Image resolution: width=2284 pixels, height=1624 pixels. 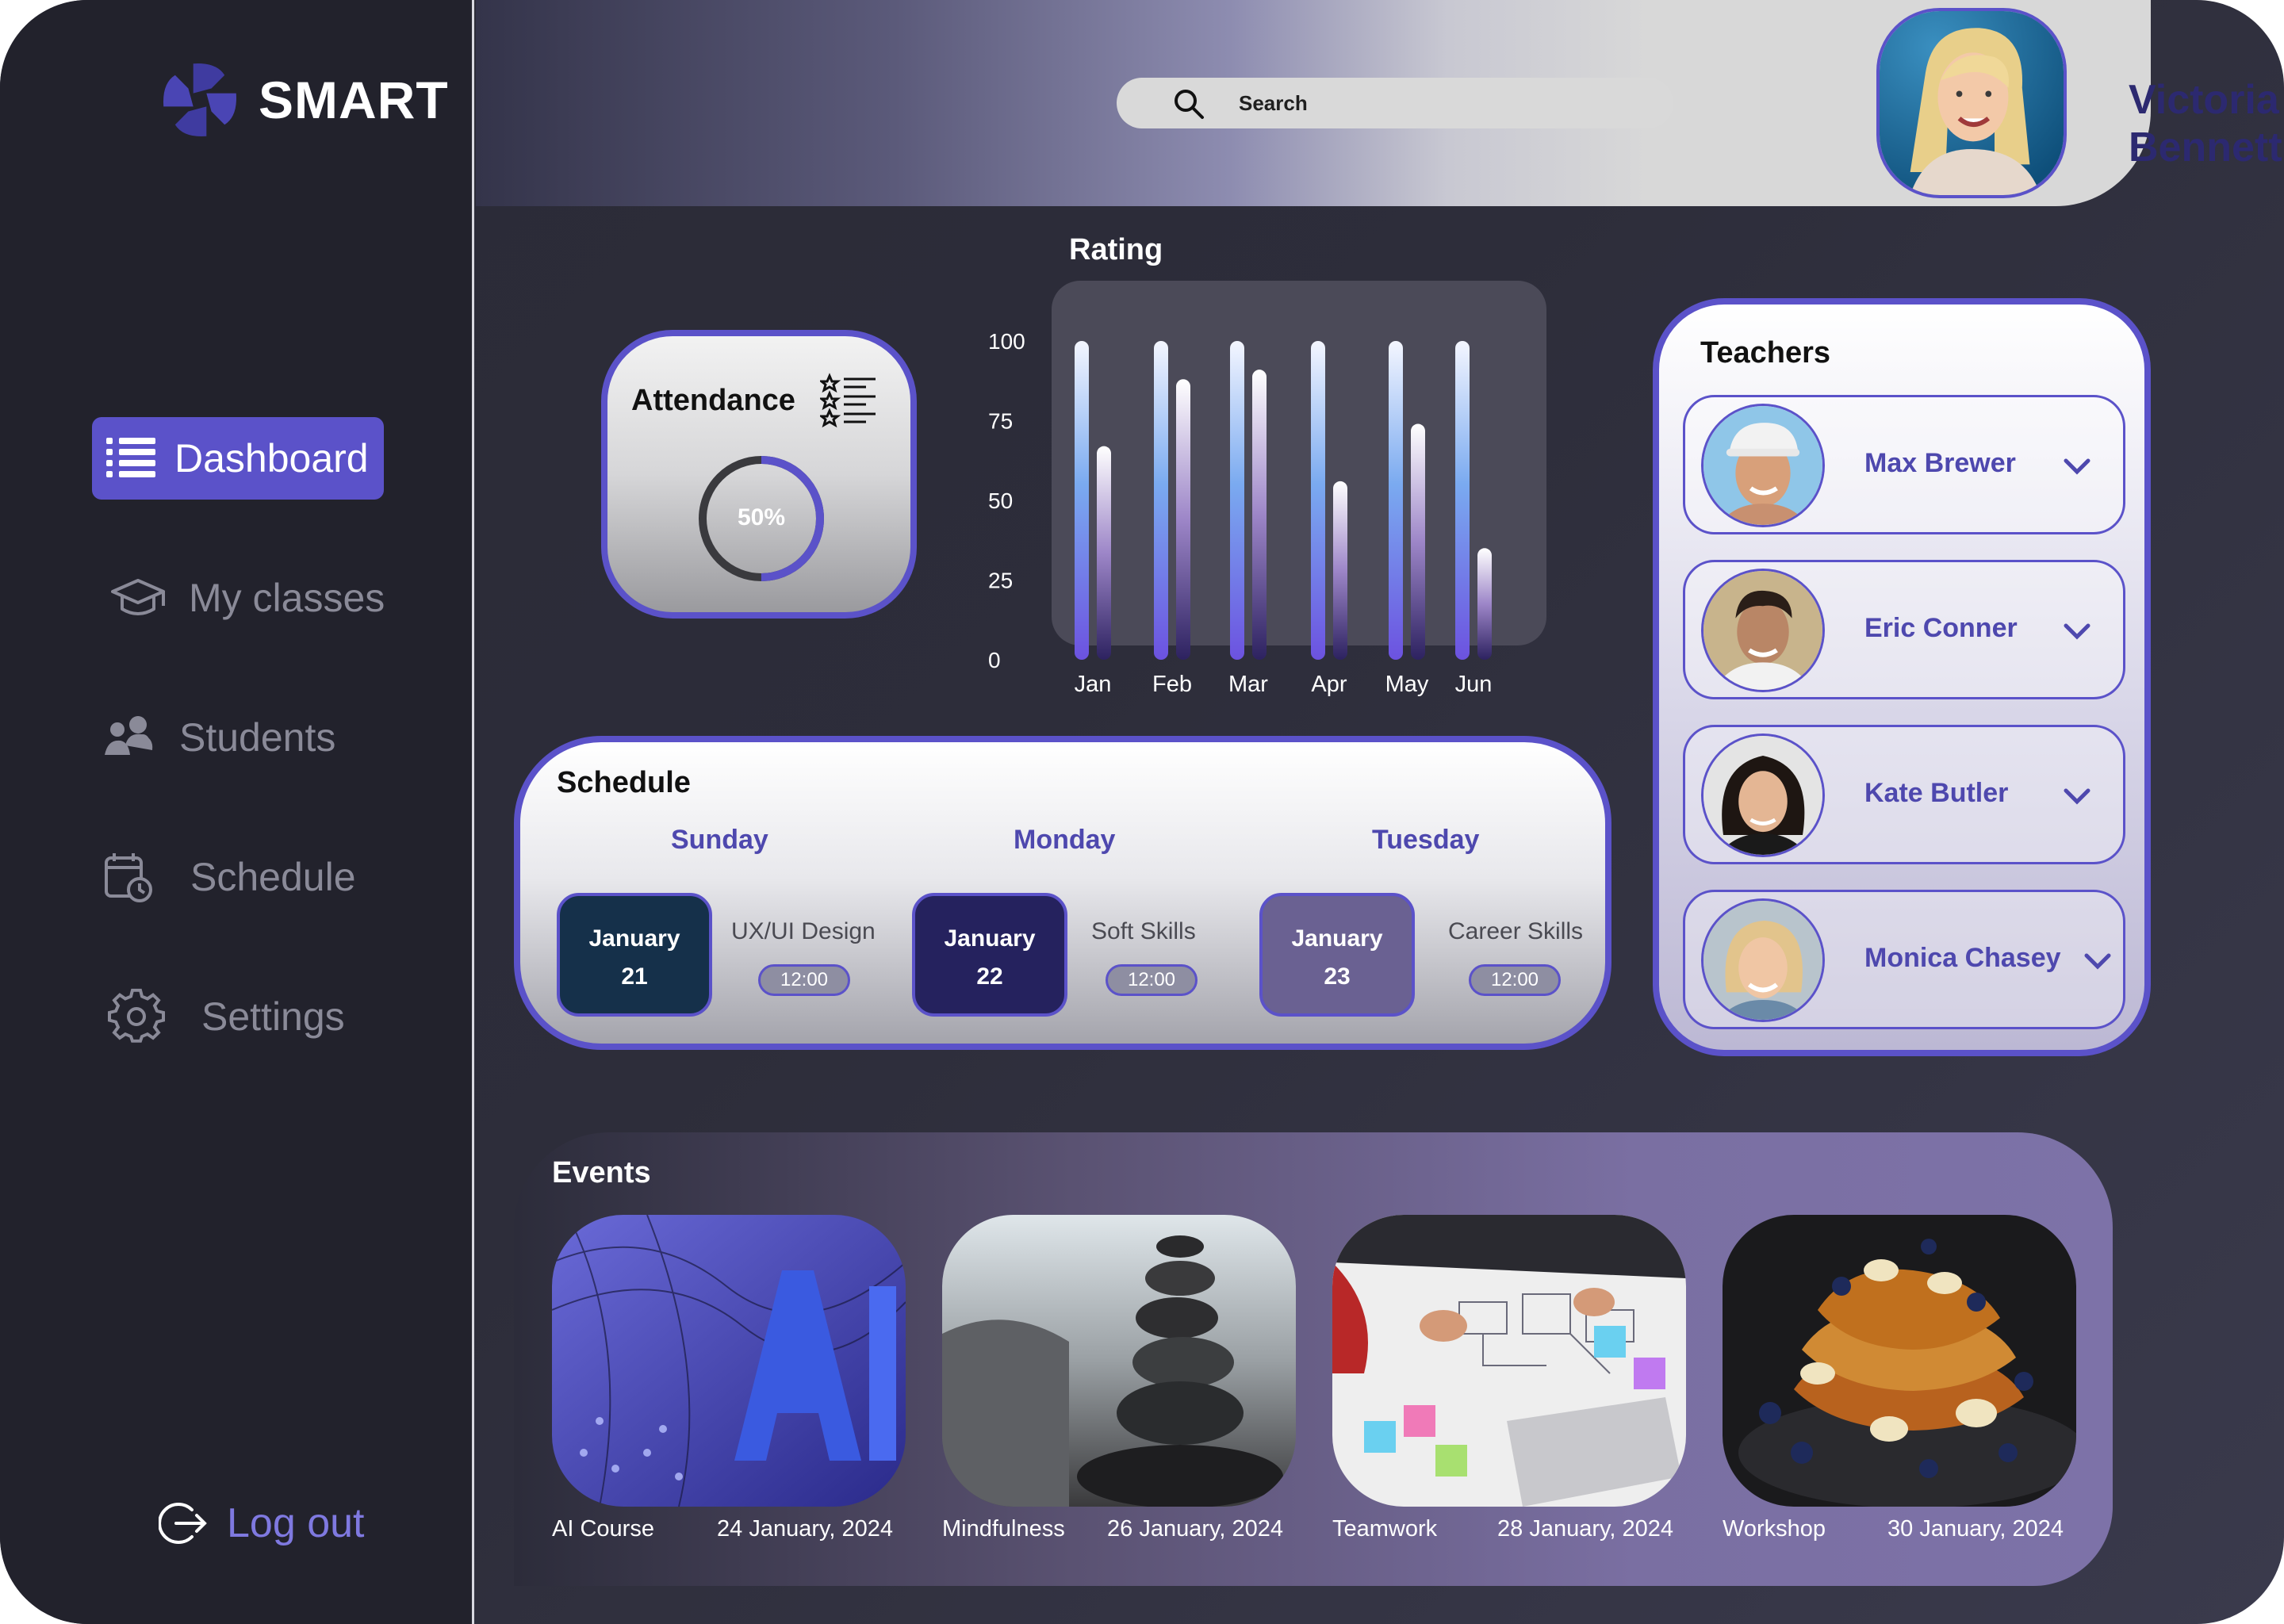 I want to click on rating-chart: 100 75 50 25 0 Jan Feb Mar Apr May Jun, so click(x=1240, y=513).